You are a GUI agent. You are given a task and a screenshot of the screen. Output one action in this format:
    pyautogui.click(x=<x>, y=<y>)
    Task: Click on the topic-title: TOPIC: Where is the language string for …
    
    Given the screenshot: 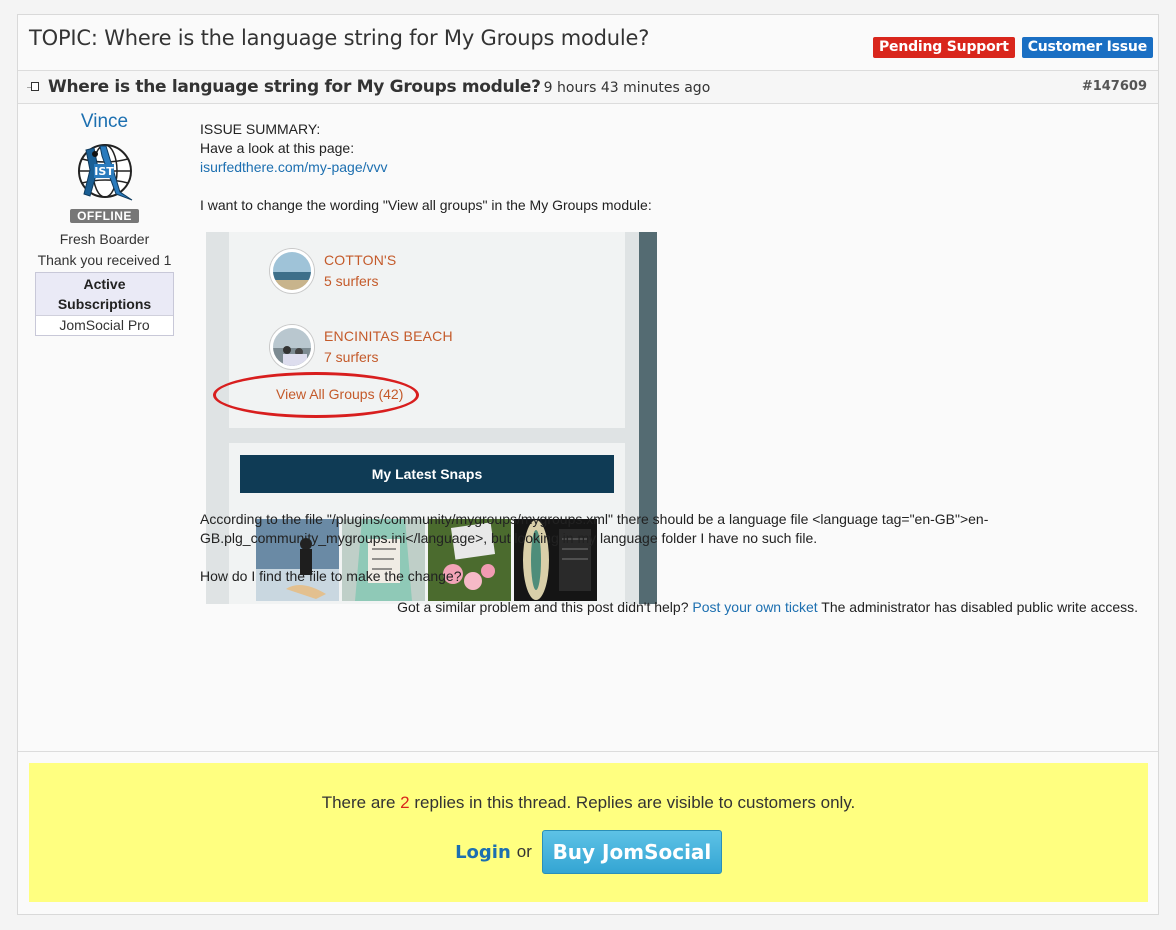 What is the action you would take?
    pyautogui.click(x=339, y=38)
    